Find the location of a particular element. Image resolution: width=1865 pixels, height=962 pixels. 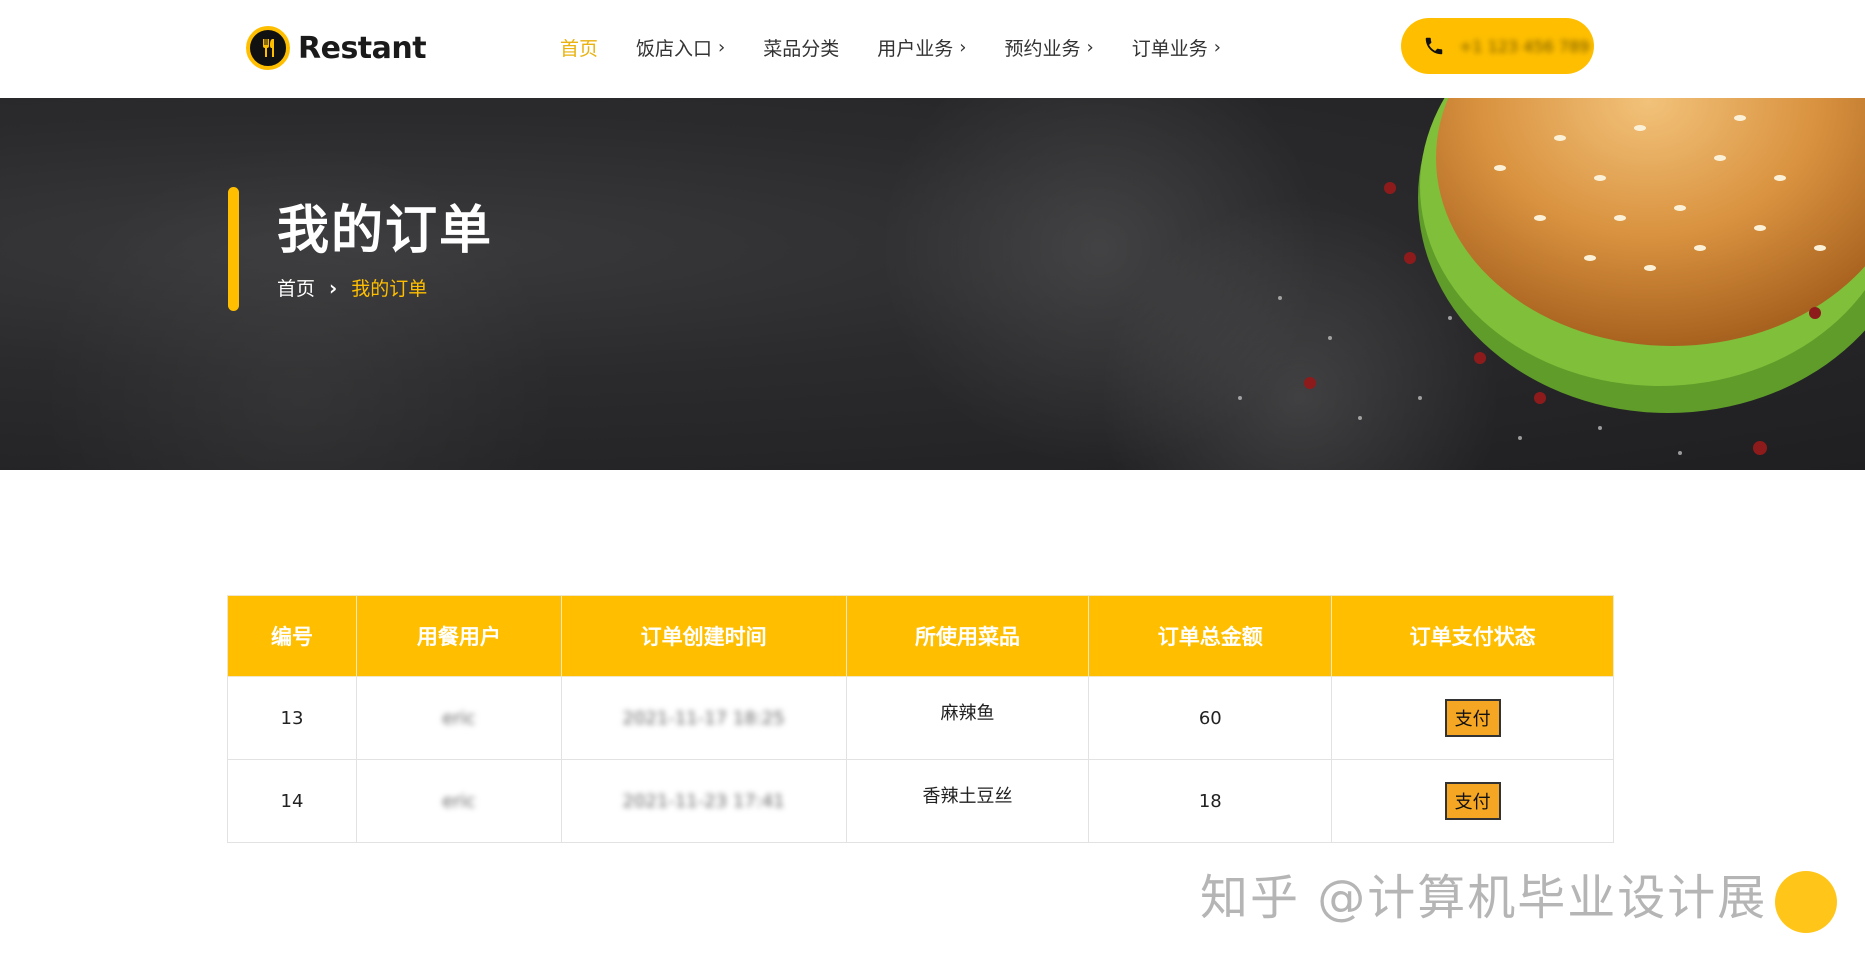

nav-item-reservation-business: 预约业务 › is located at coordinates (1048, 47).